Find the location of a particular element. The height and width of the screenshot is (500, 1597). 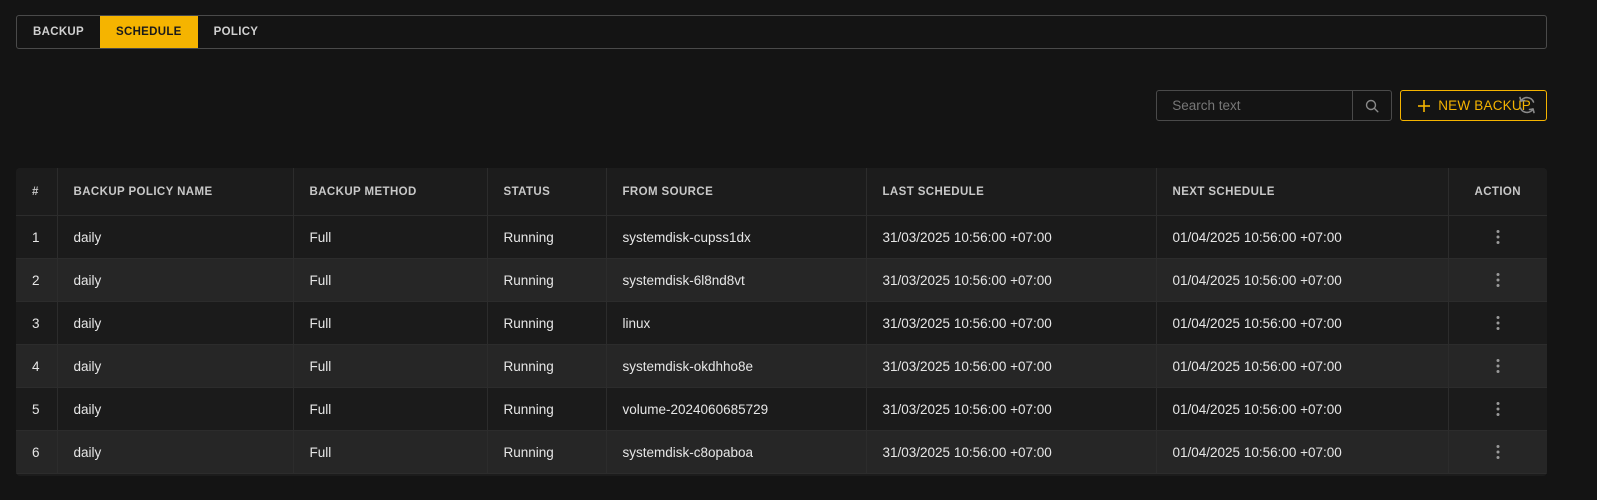

column-header-status: STATUS is located at coordinates (547, 192).